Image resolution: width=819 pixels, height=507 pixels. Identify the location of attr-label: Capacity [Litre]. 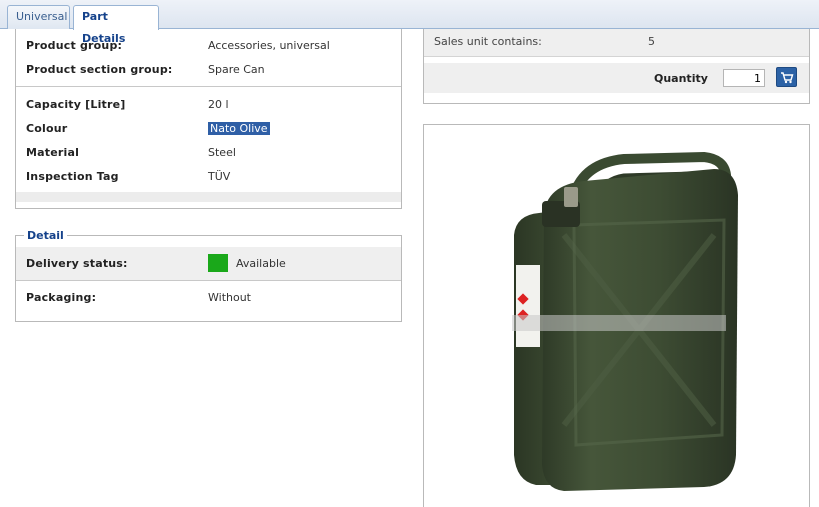
(76, 104).